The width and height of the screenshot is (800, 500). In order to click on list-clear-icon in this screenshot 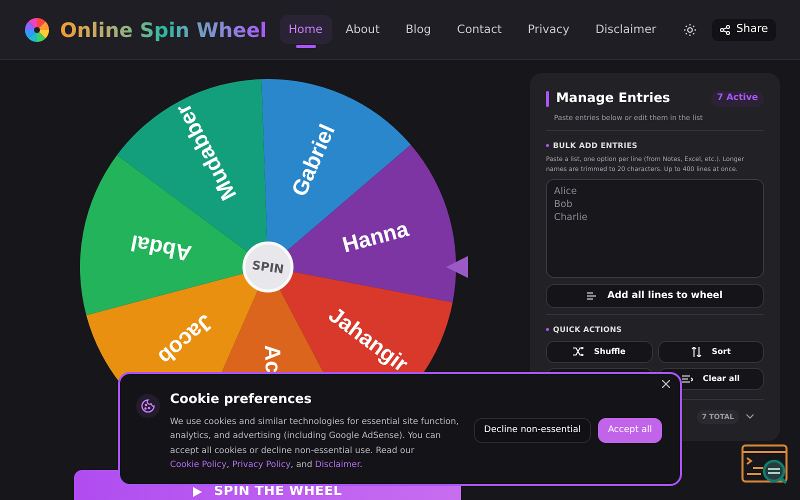, I will do `click(687, 378)`.